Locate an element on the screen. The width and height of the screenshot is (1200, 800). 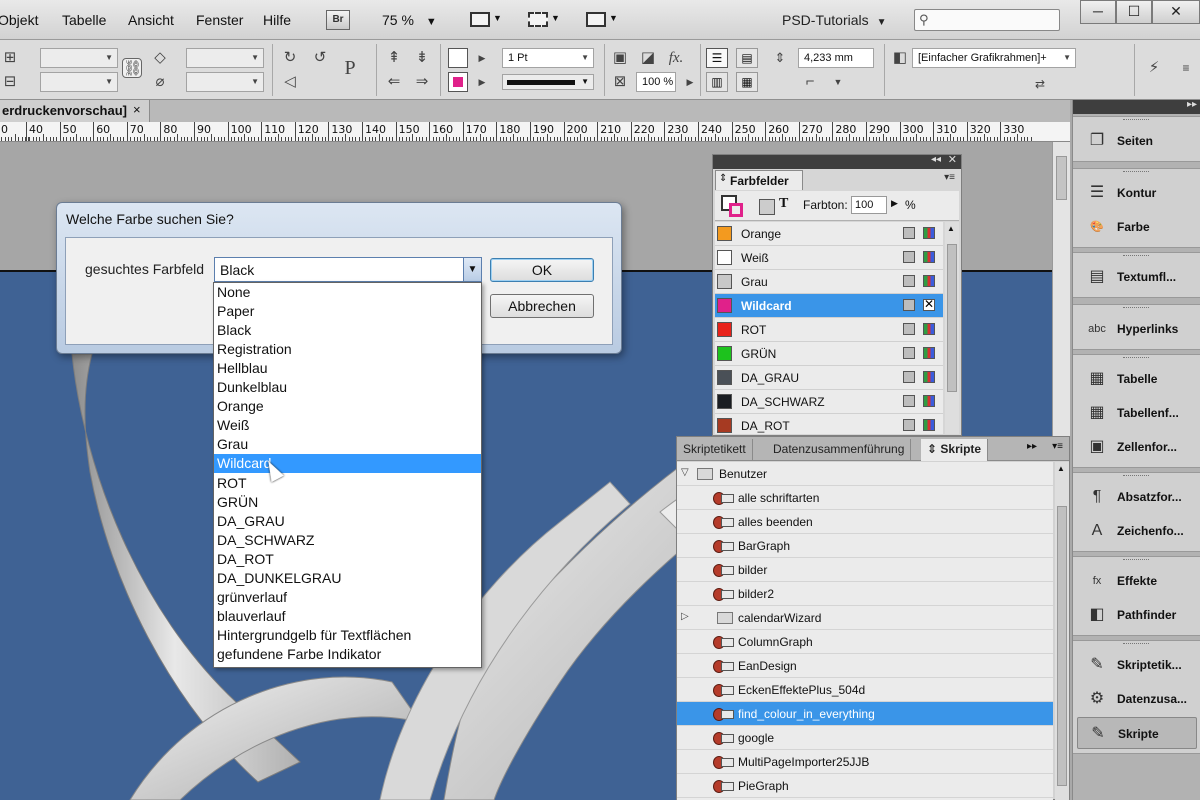
swatch-row: GRÜN is located at coordinates (829, 354).